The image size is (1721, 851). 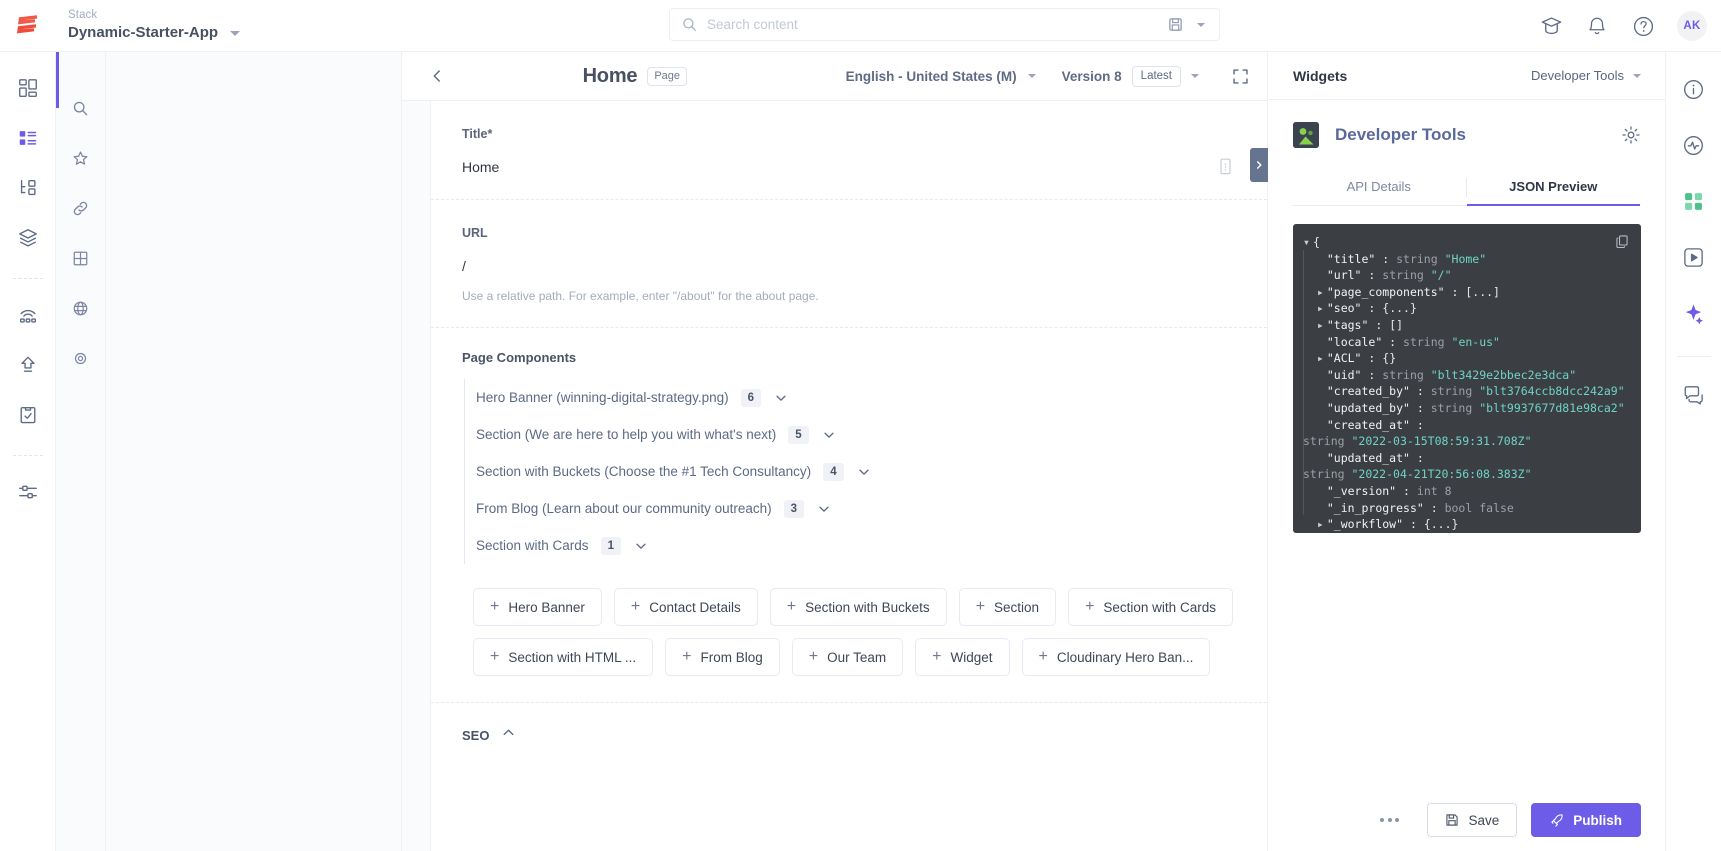 What do you see at coordinates (81, 358) in the screenshot?
I see `sidenav-tag-icon` at bounding box center [81, 358].